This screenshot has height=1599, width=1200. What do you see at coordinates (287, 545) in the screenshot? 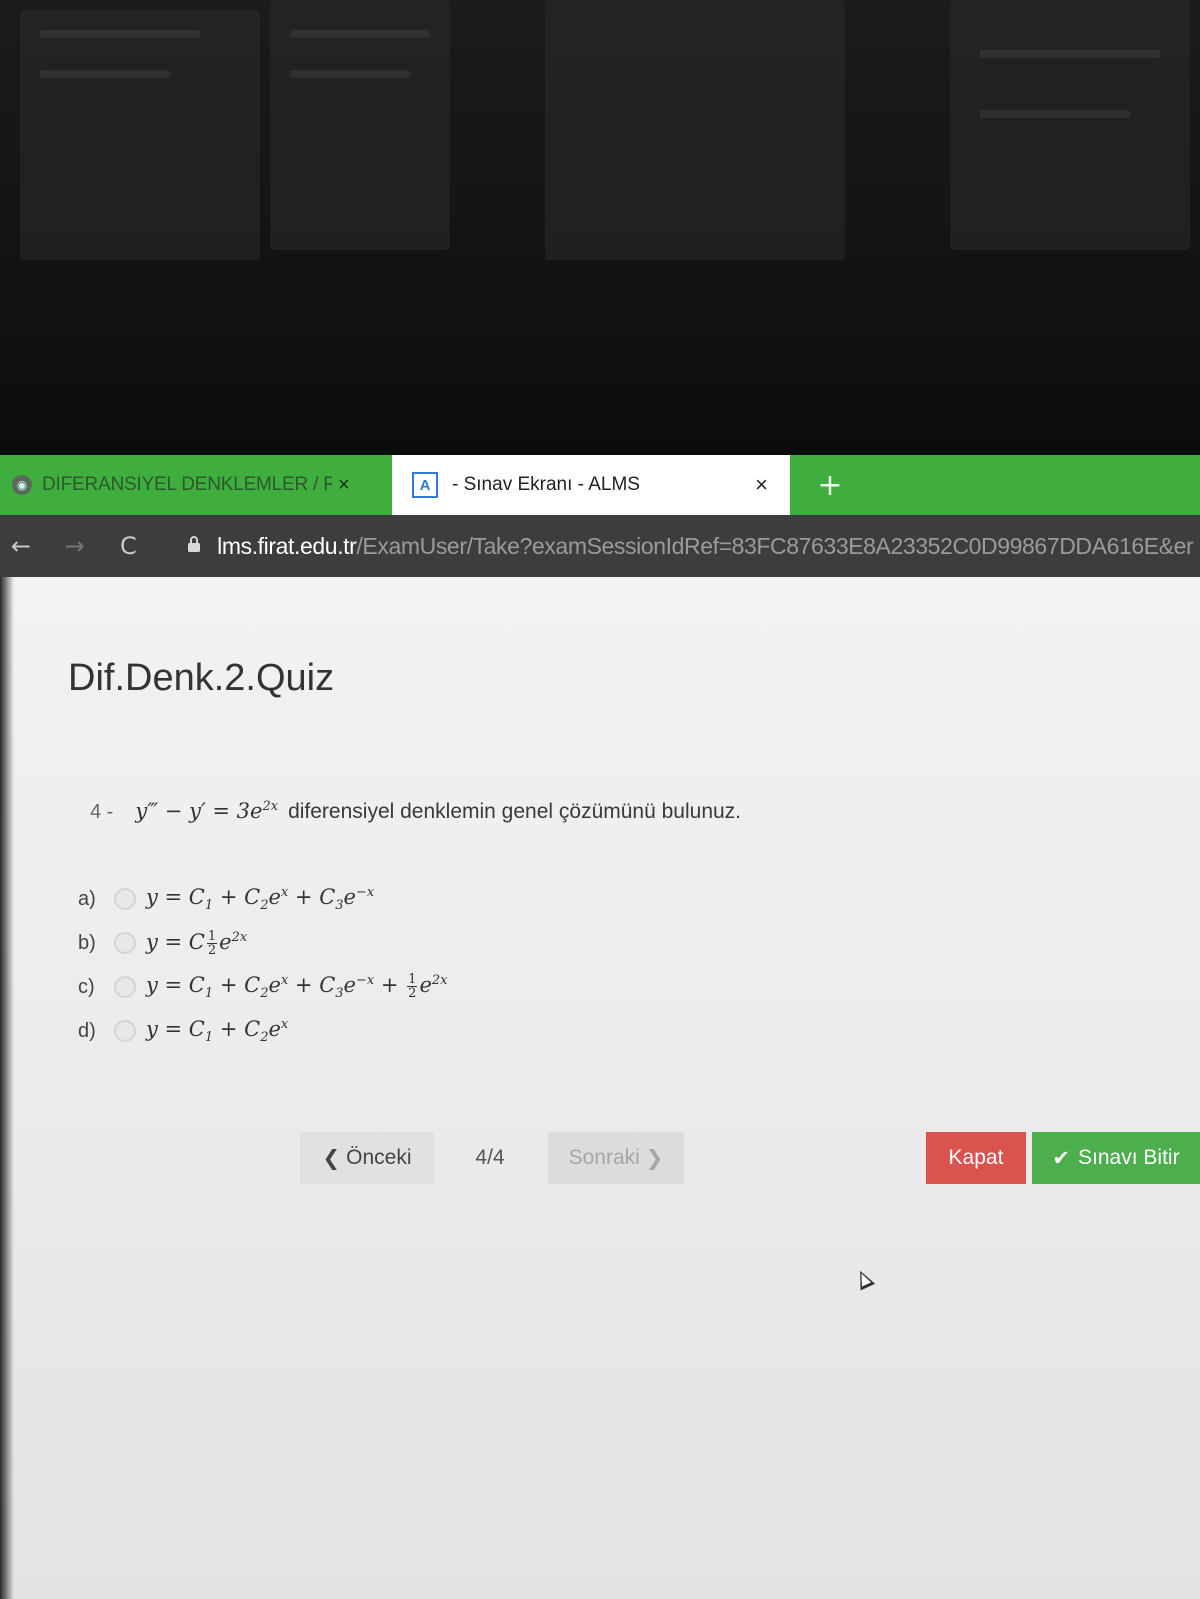
I see `url-host: lms.firat.edu.tr` at bounding box center [287, 545].